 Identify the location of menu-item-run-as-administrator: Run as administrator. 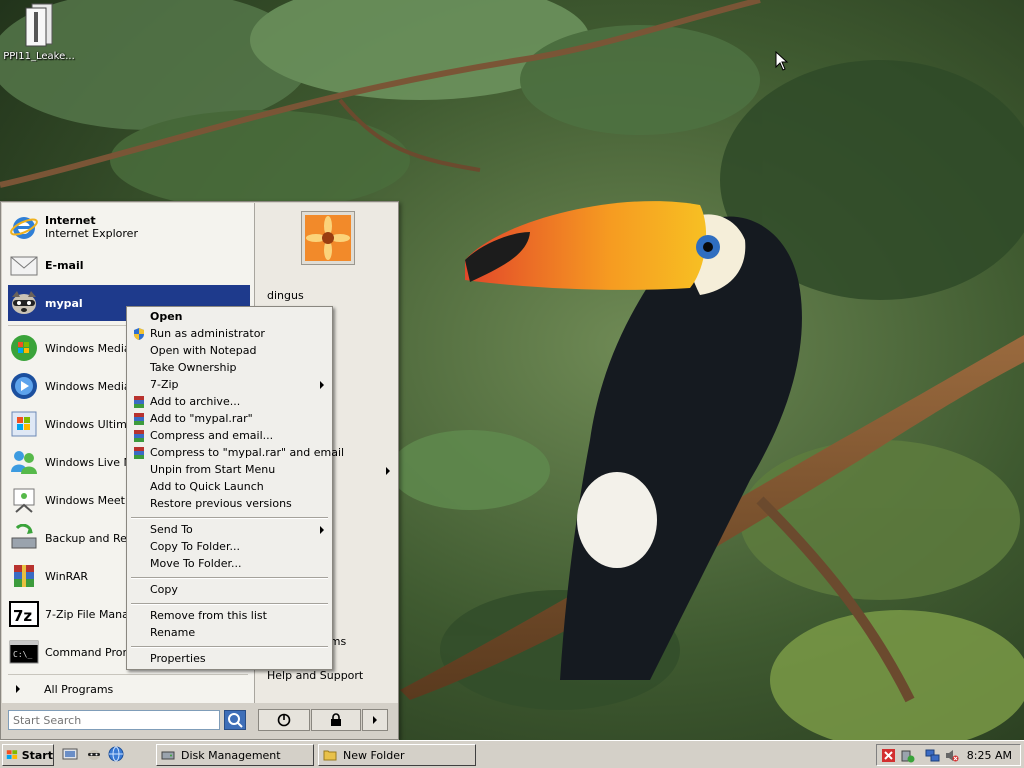
(229, 333).